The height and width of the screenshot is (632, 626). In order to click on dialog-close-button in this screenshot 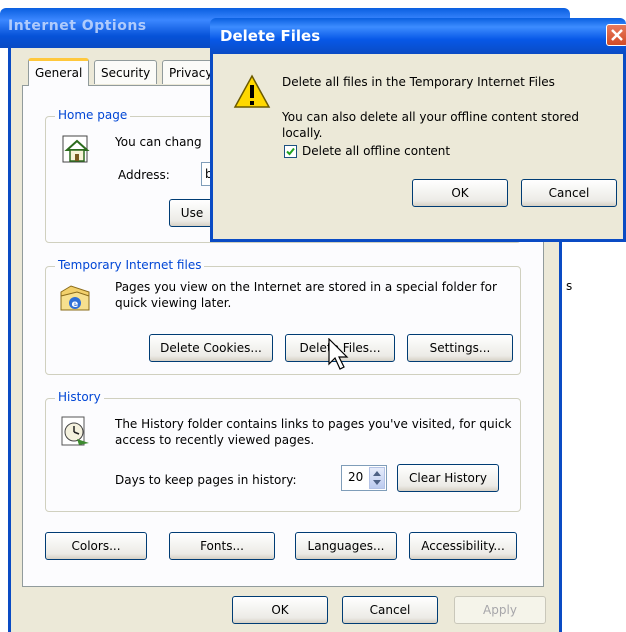, I will do `click(616, 35)`.